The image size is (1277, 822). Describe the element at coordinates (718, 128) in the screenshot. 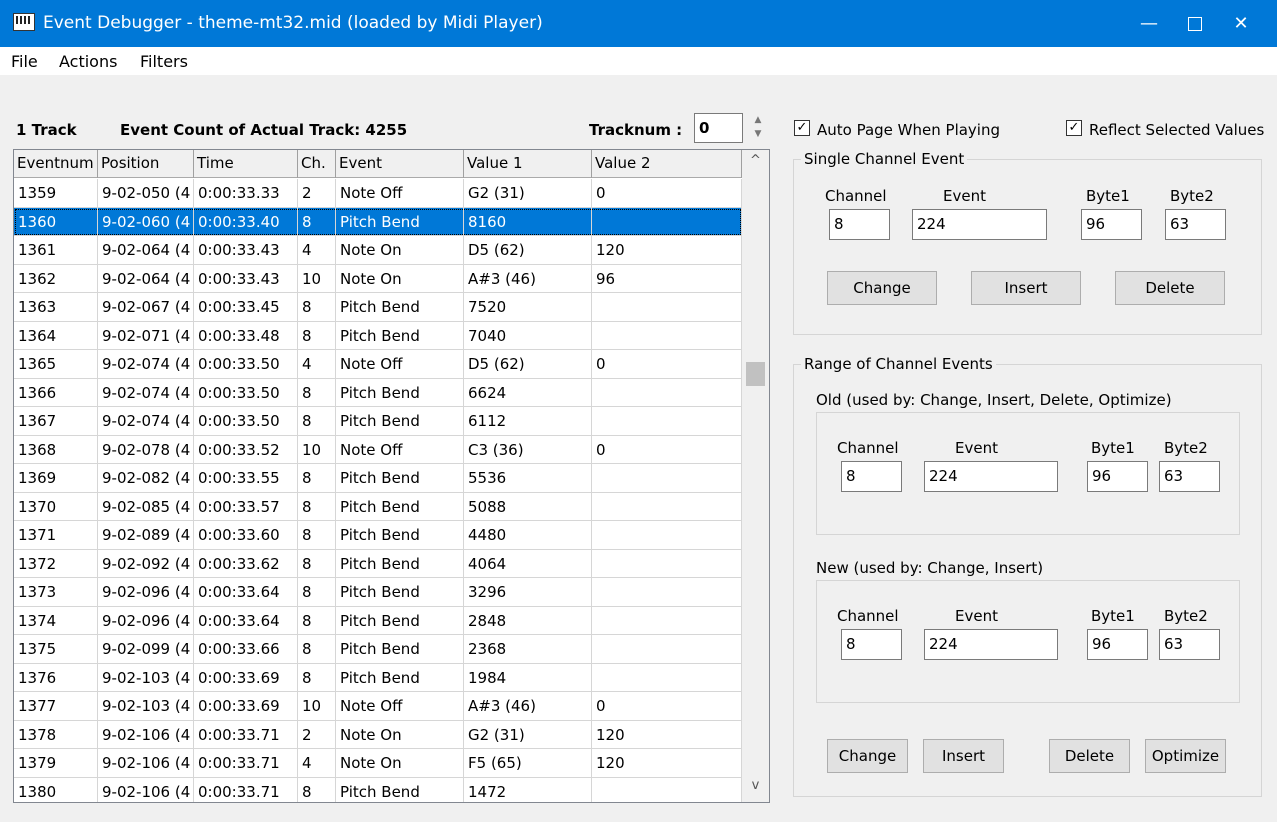

I see `tracknum-input: 0` at that location.